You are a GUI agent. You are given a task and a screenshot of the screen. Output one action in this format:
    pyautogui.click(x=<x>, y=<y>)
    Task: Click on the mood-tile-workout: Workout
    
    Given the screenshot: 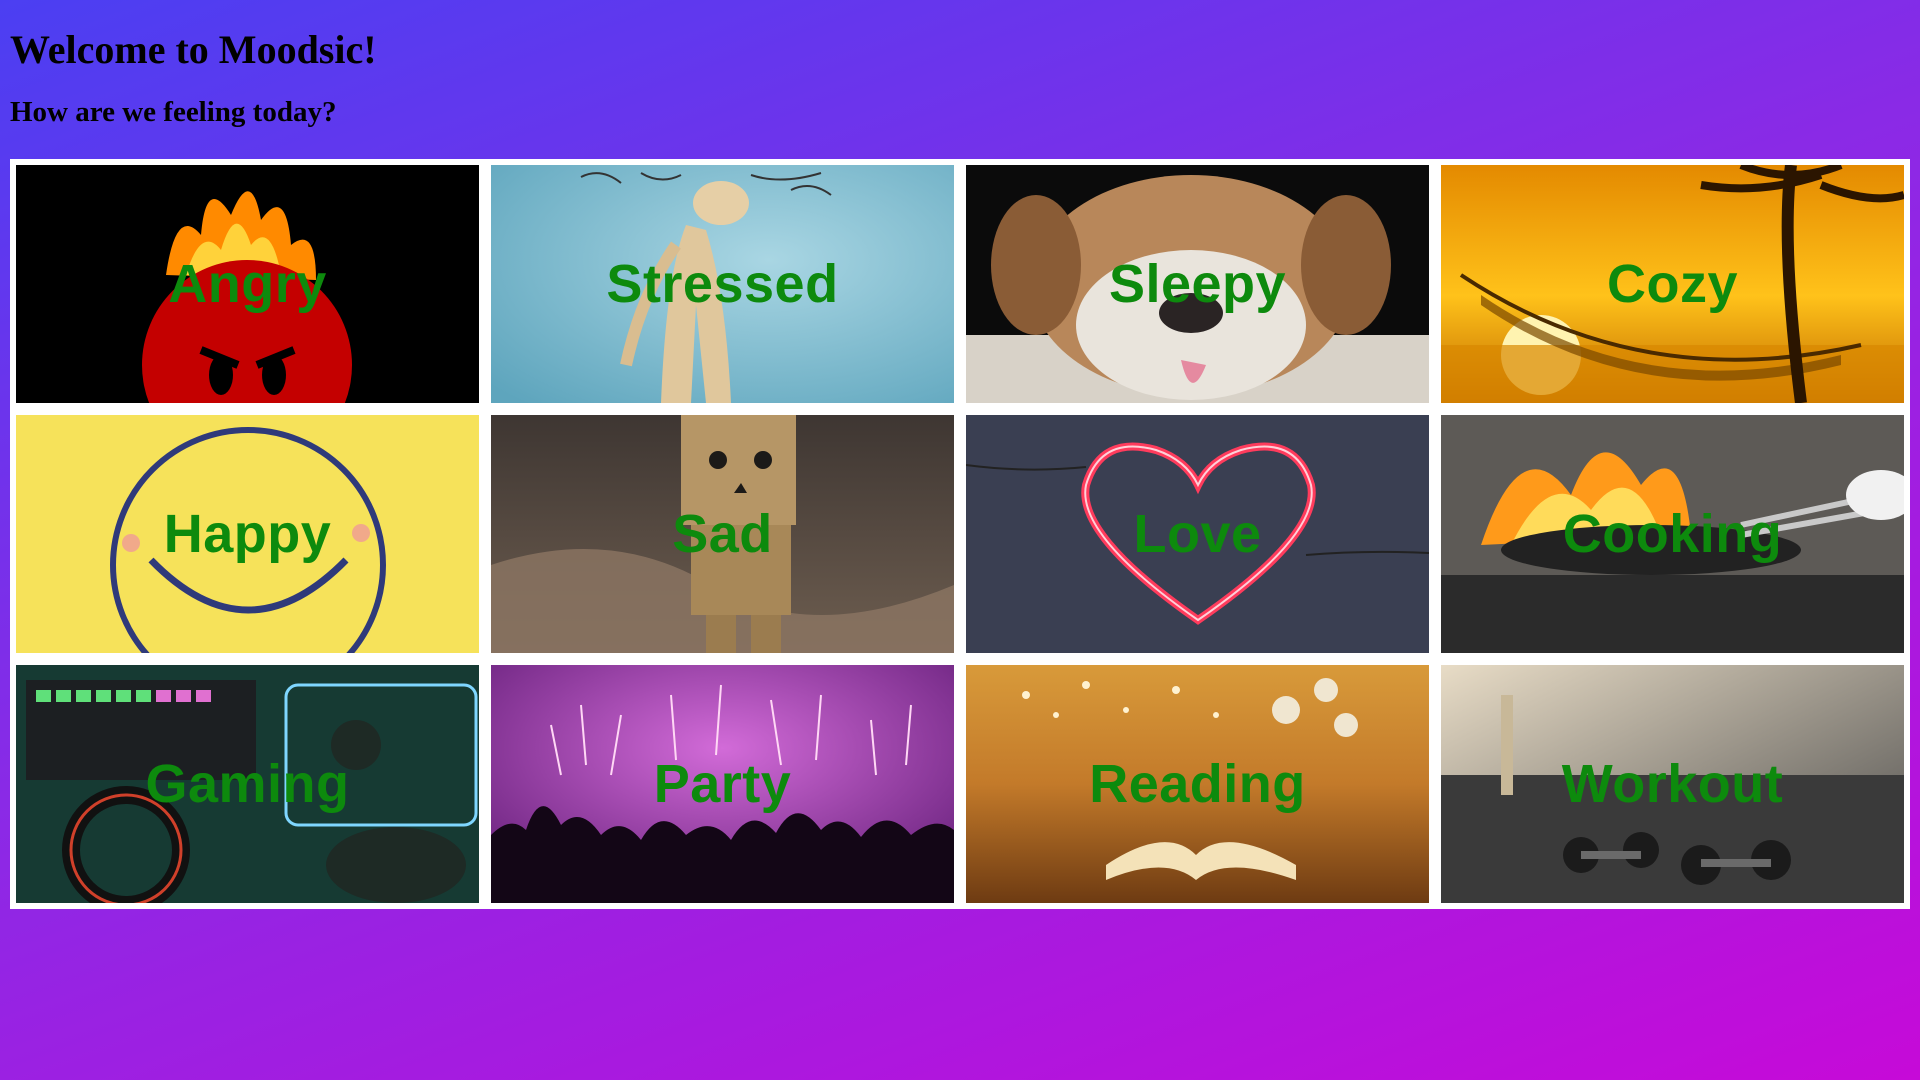 What is the action you would take?
    pyautogui.click(x=1672, y=784)
    